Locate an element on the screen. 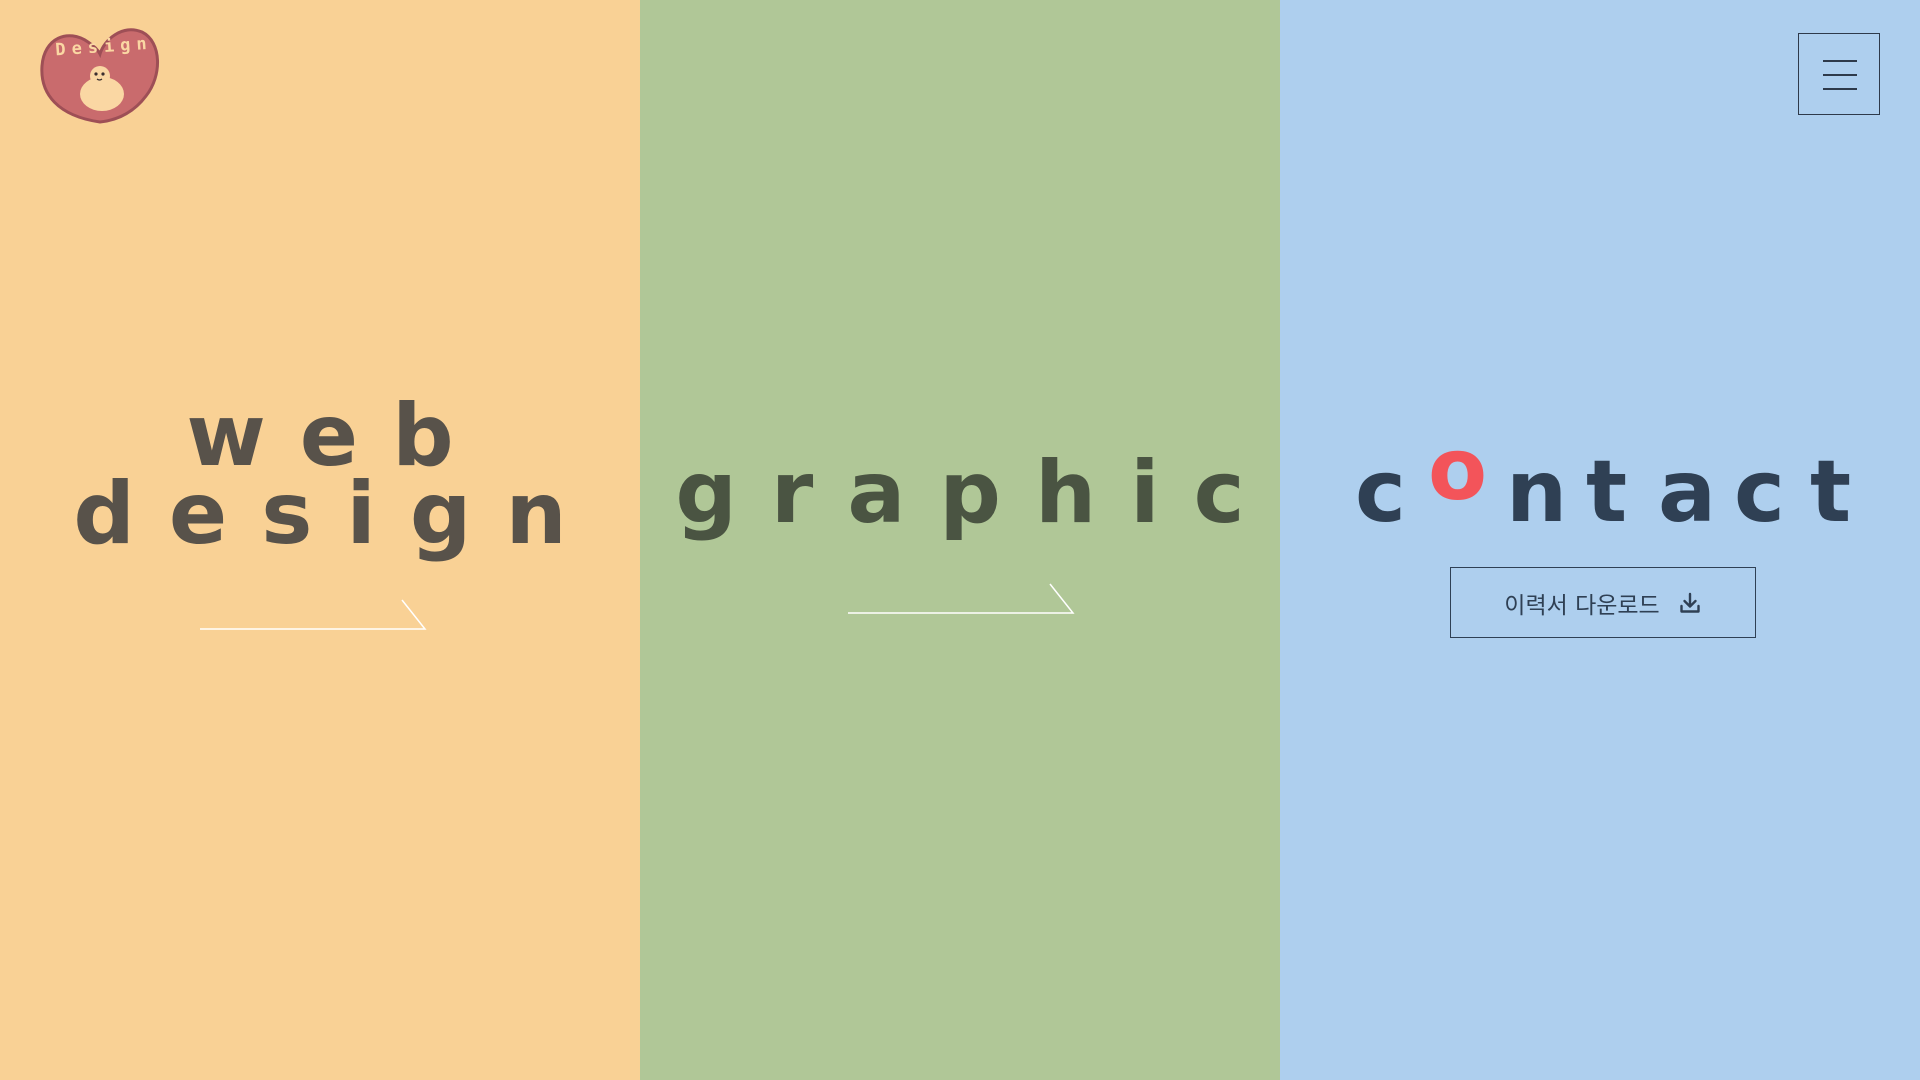 This screenshot has height=1080, width=1920. contact-heading: c o n t a c t is located at coordinates (1600, 484).